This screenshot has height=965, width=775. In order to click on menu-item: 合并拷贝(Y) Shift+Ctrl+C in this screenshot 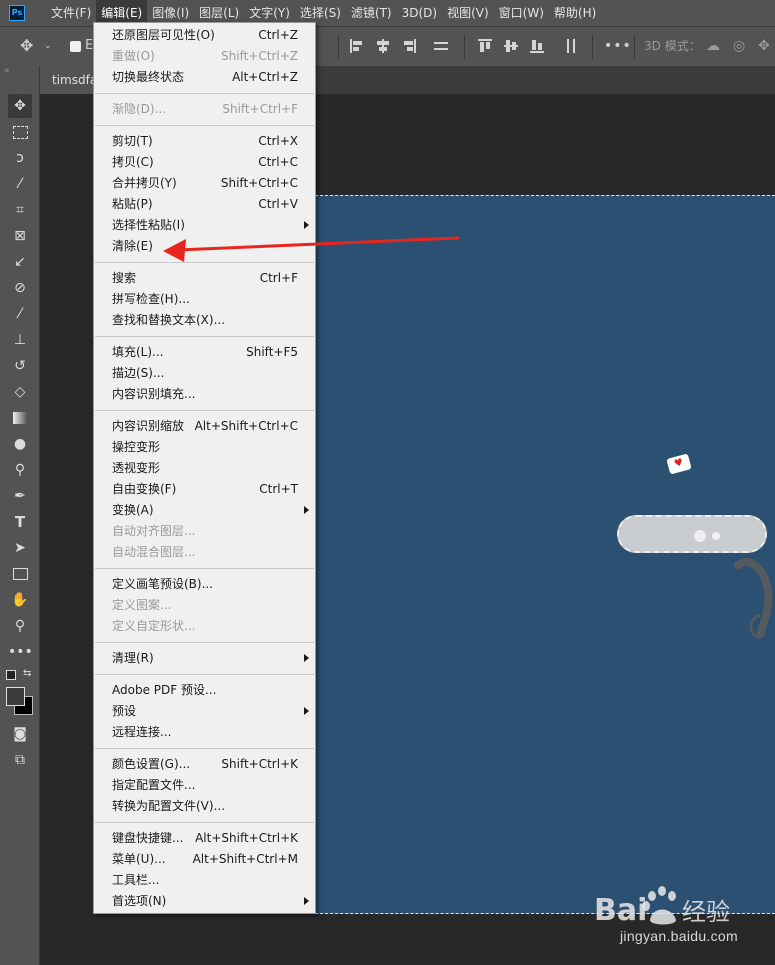, I will do `click(204, 183)`.